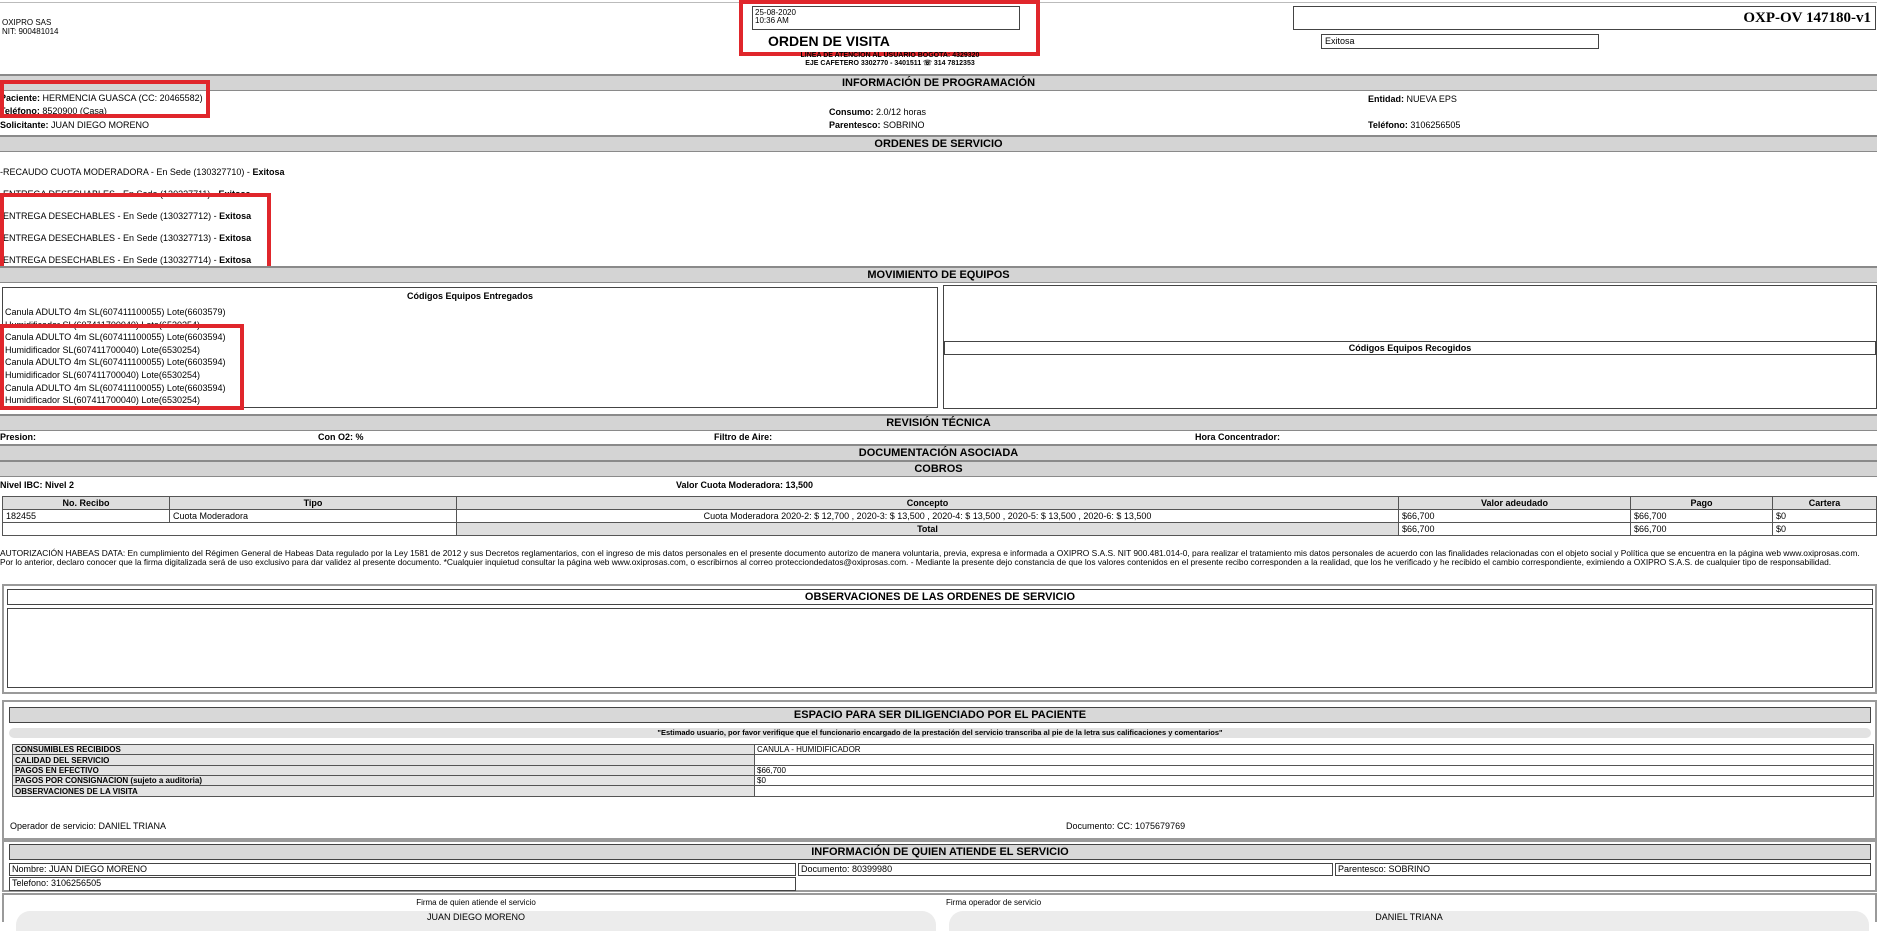 The height and width of the screenshot is (931, 1877). I want to click on total-row: Total $66,700 $66,700 $0, so click(939, 529).